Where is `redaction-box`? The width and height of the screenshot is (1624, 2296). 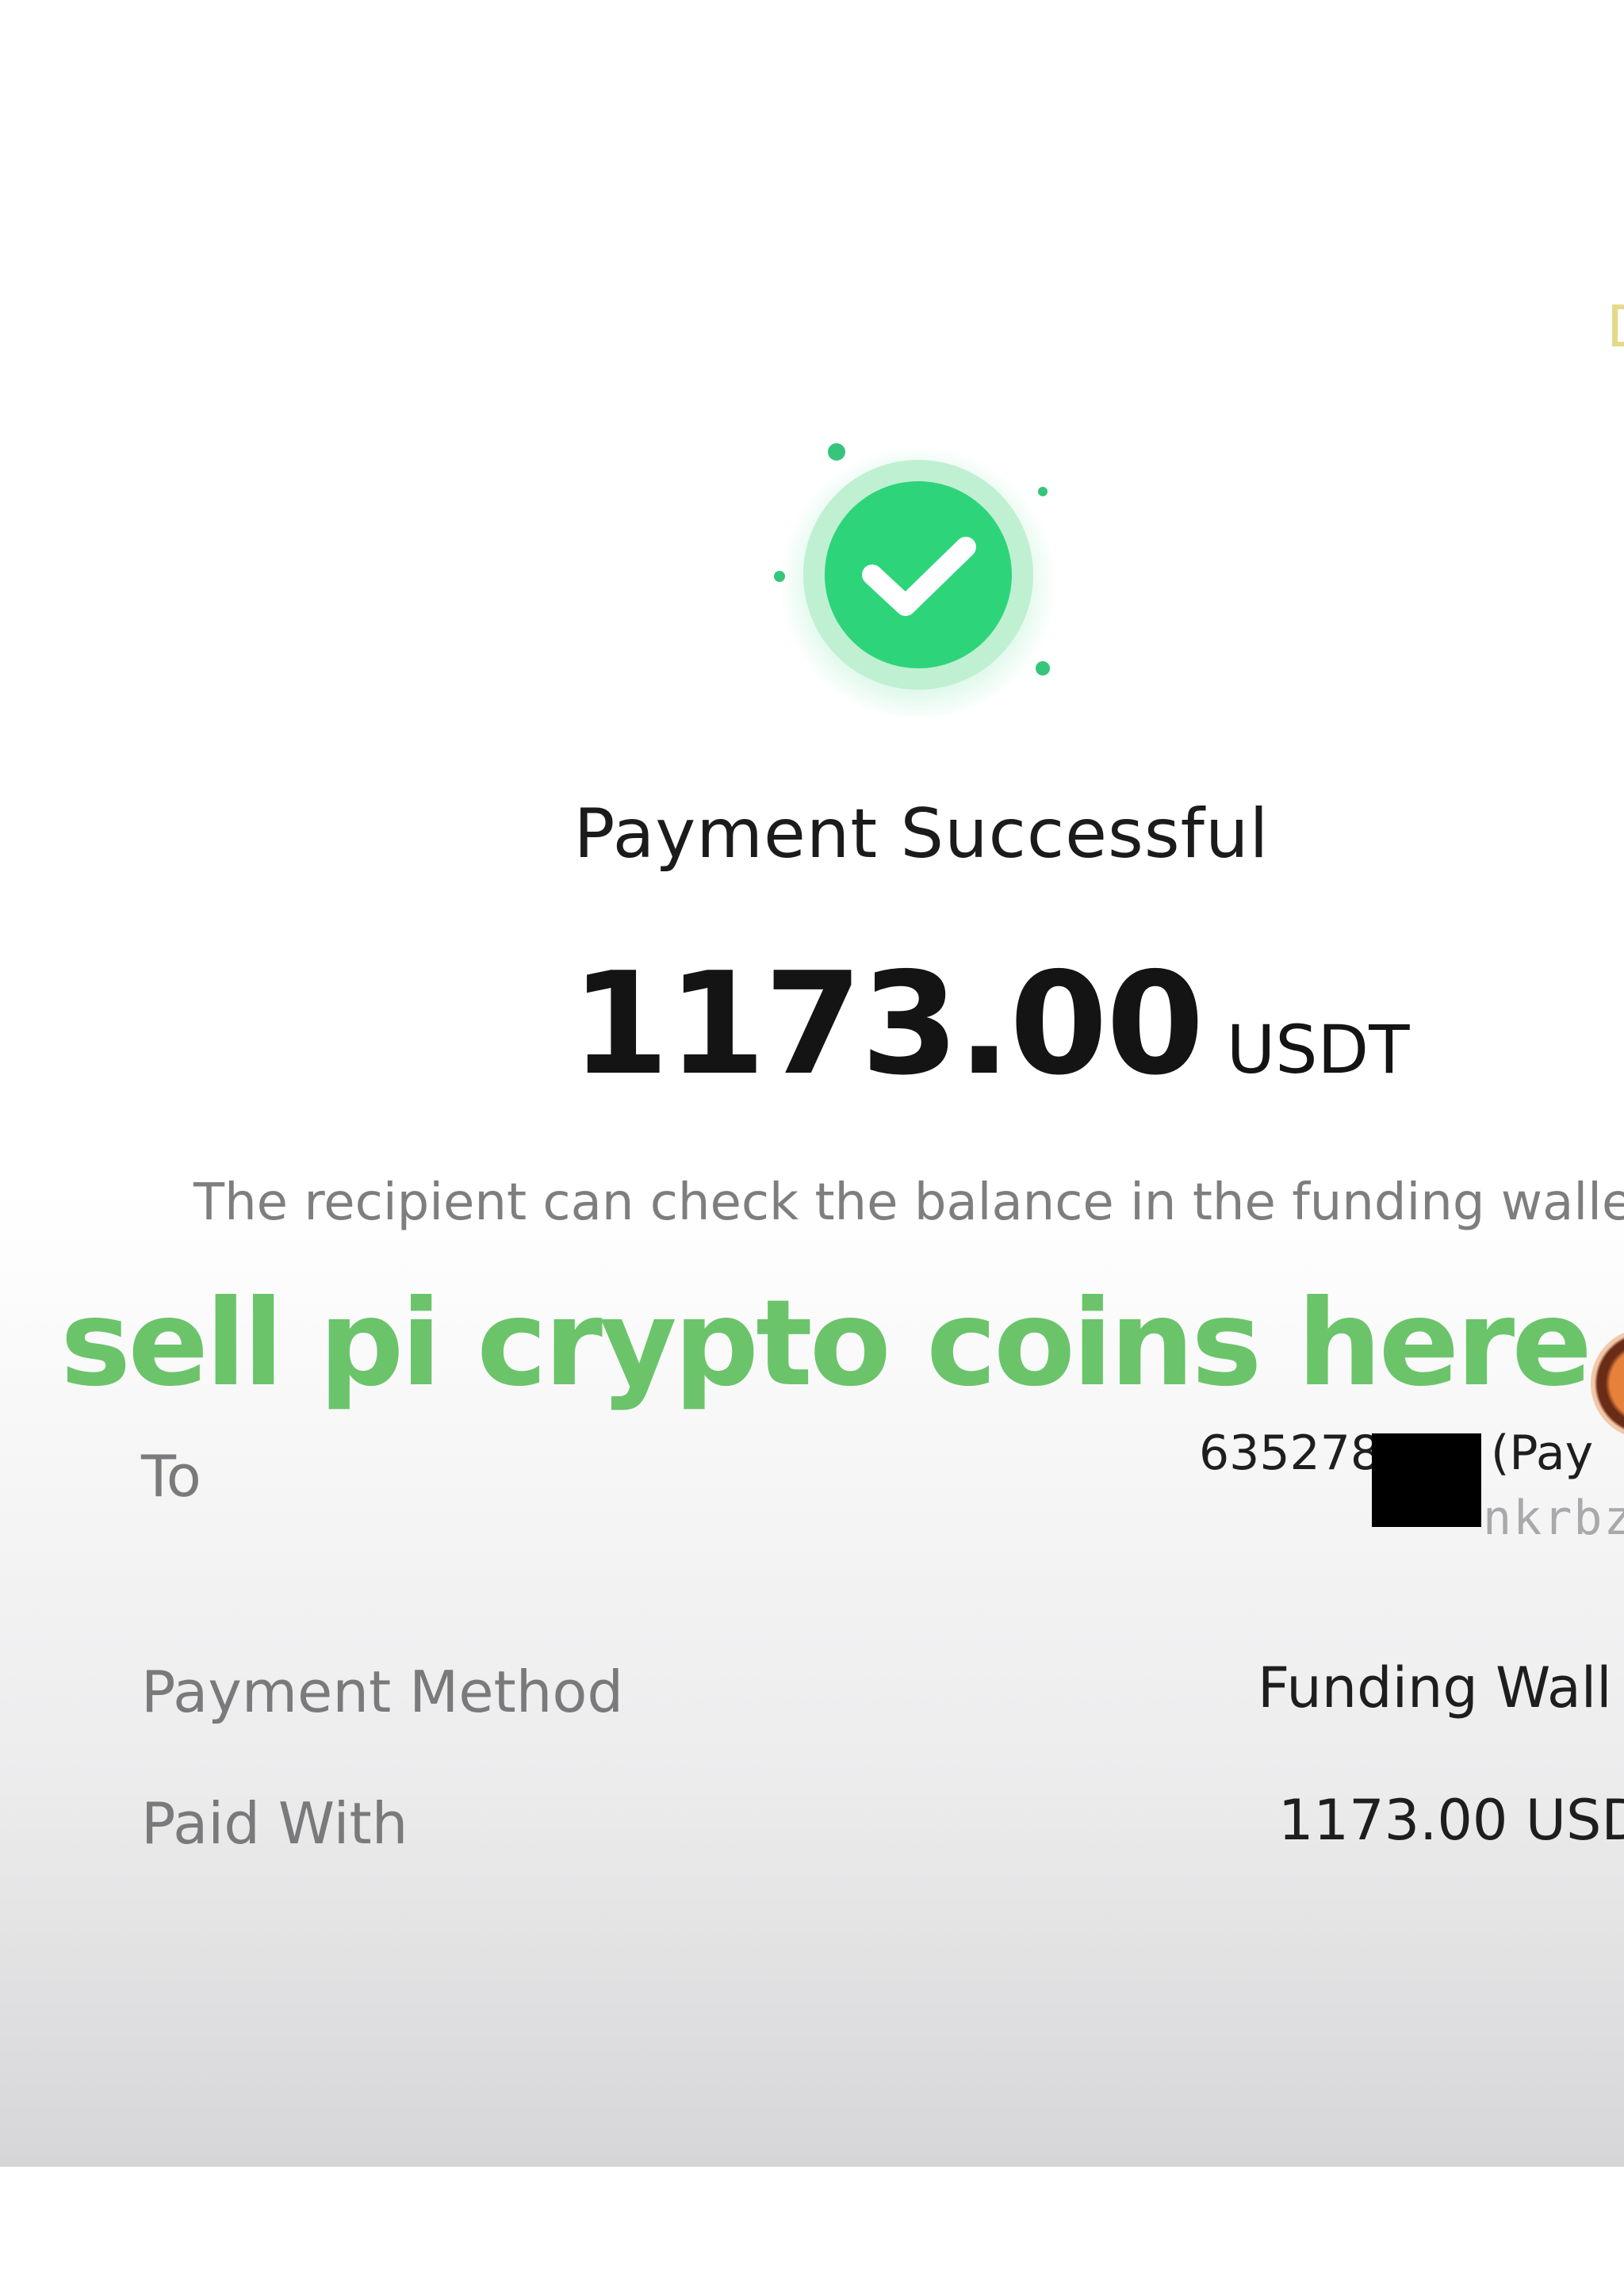
redaction-box is located at coordinates (1426, 1480).